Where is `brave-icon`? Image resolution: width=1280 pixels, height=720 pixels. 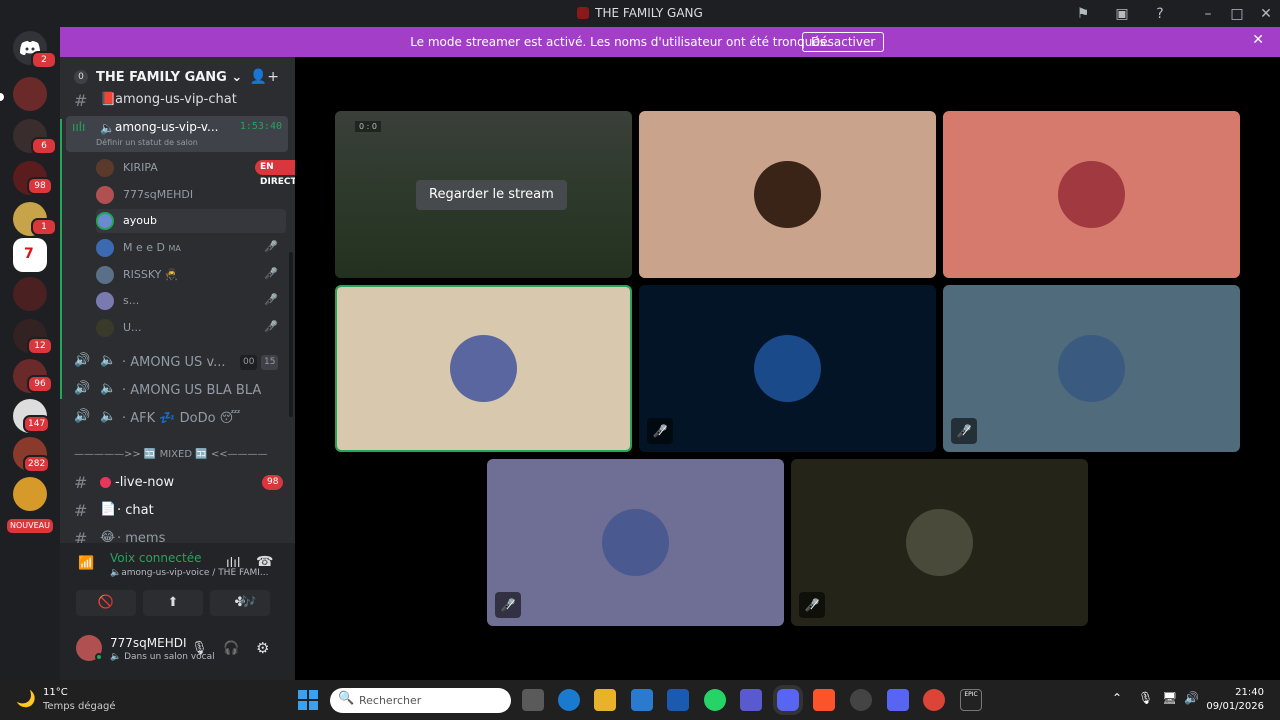 brave-icon is located at coordinates (824, 700).